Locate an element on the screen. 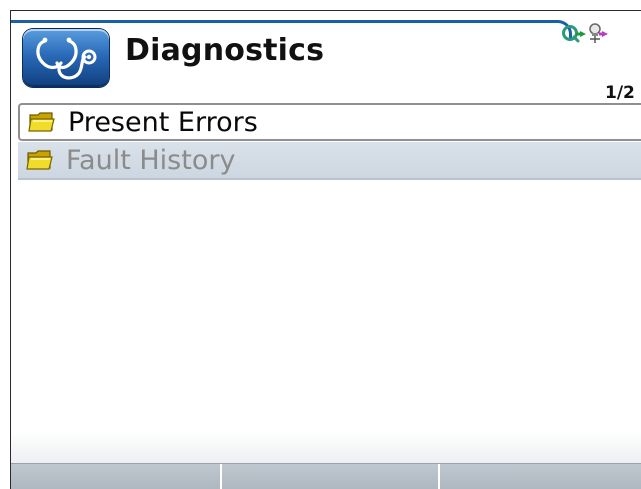 This screenshot has height=489, width=641. network-status-icon is located at coordinates (574, 34).